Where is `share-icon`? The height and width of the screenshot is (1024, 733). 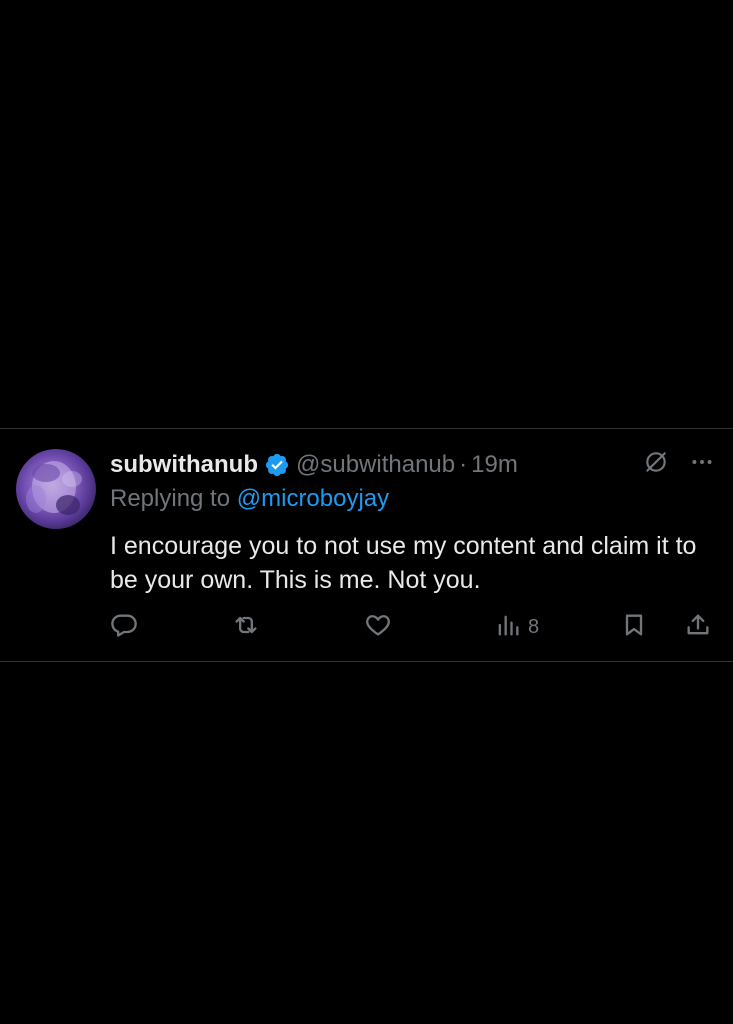 share-icon is located at coordinates (698, 627).